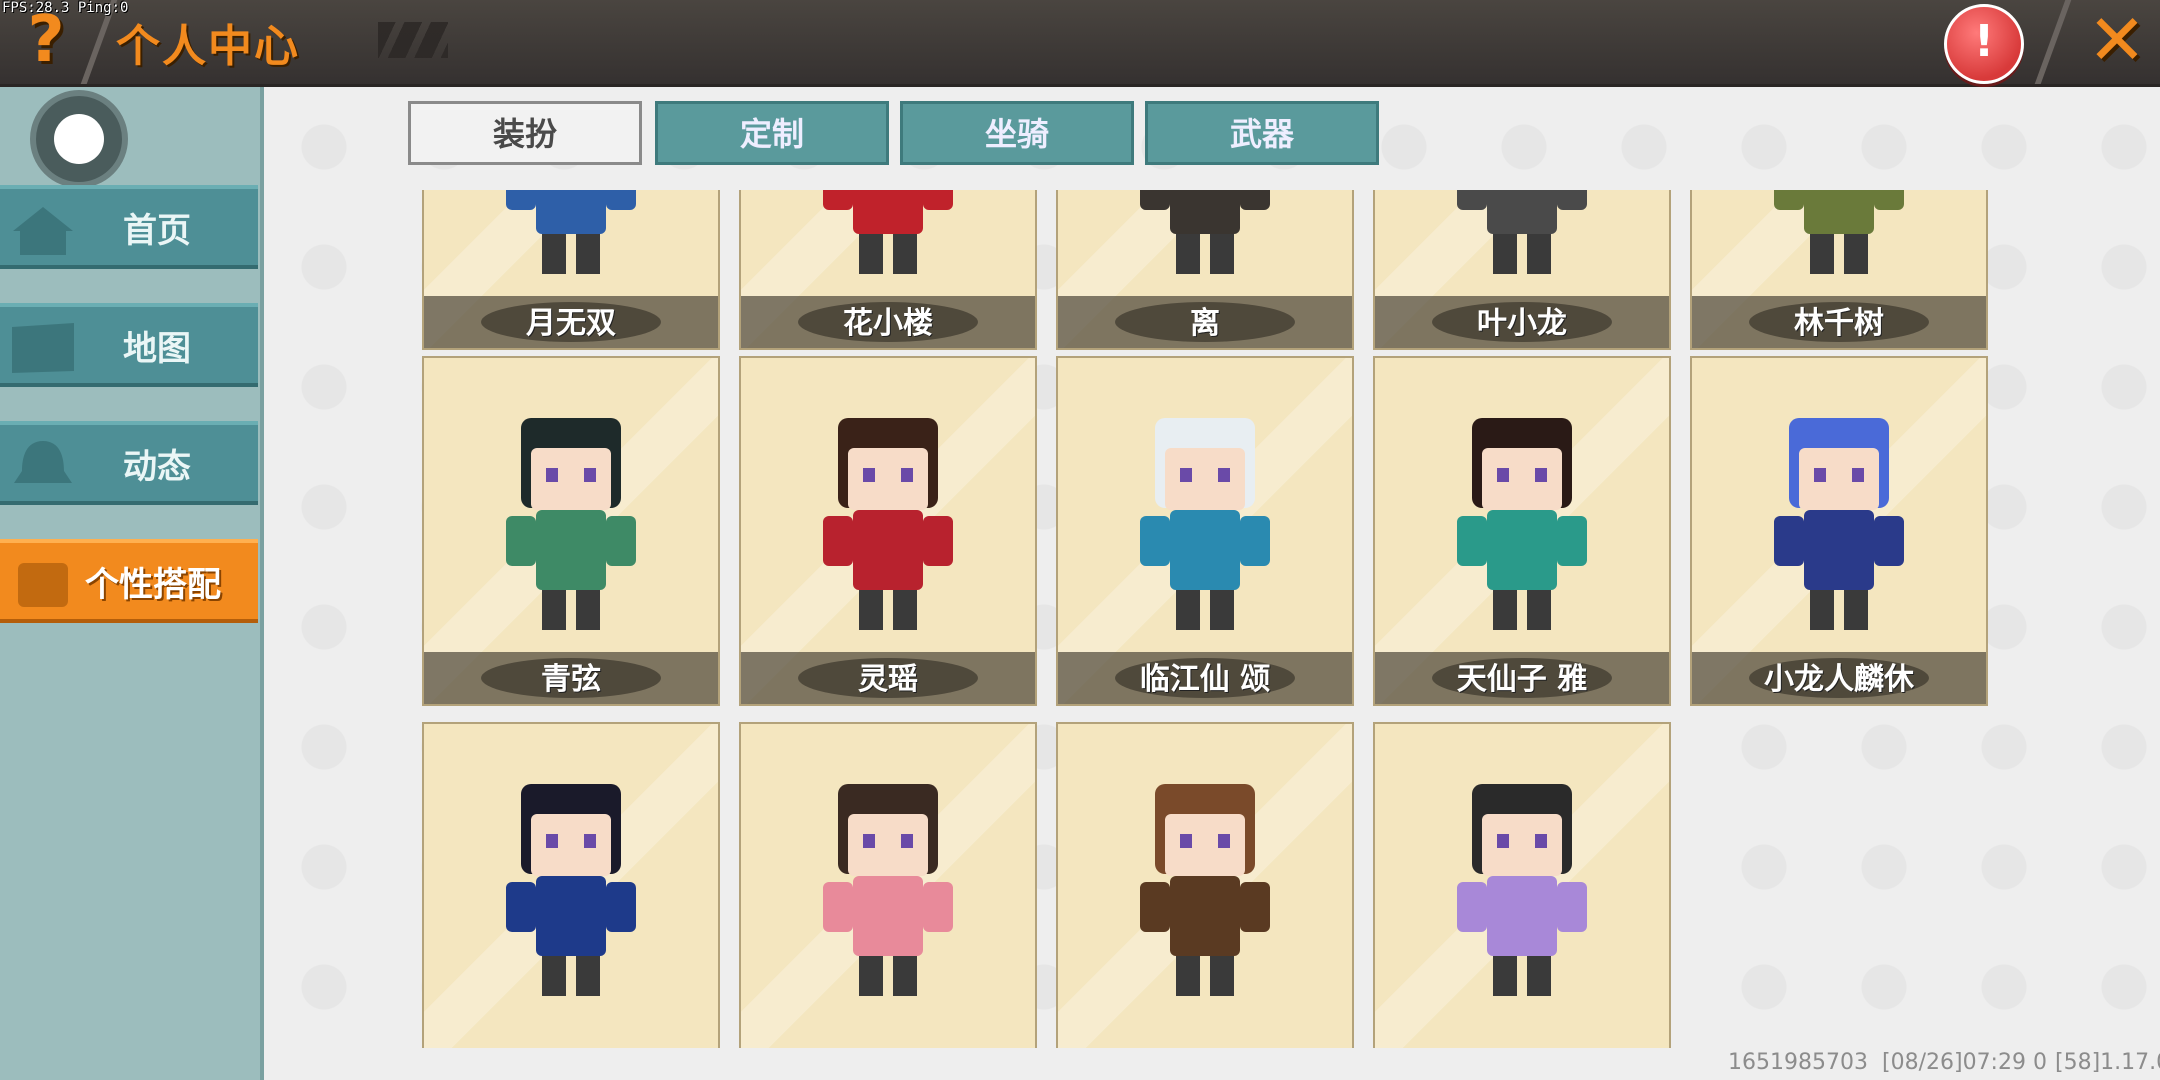 The image size is (2160, 1080). What do you see at coordinates (208, 46) in the screenshot?
I see `page-title: 个人中心` at bounding box center [208, 46].